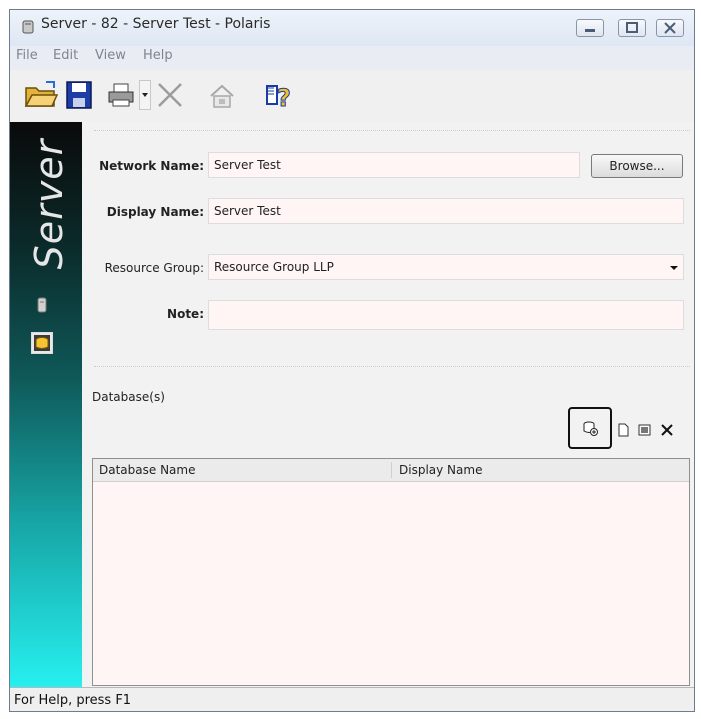  Describe the element at coordinates (352, 699) in the screenshot. I see `status-bar: For Help, press F1` at that location.